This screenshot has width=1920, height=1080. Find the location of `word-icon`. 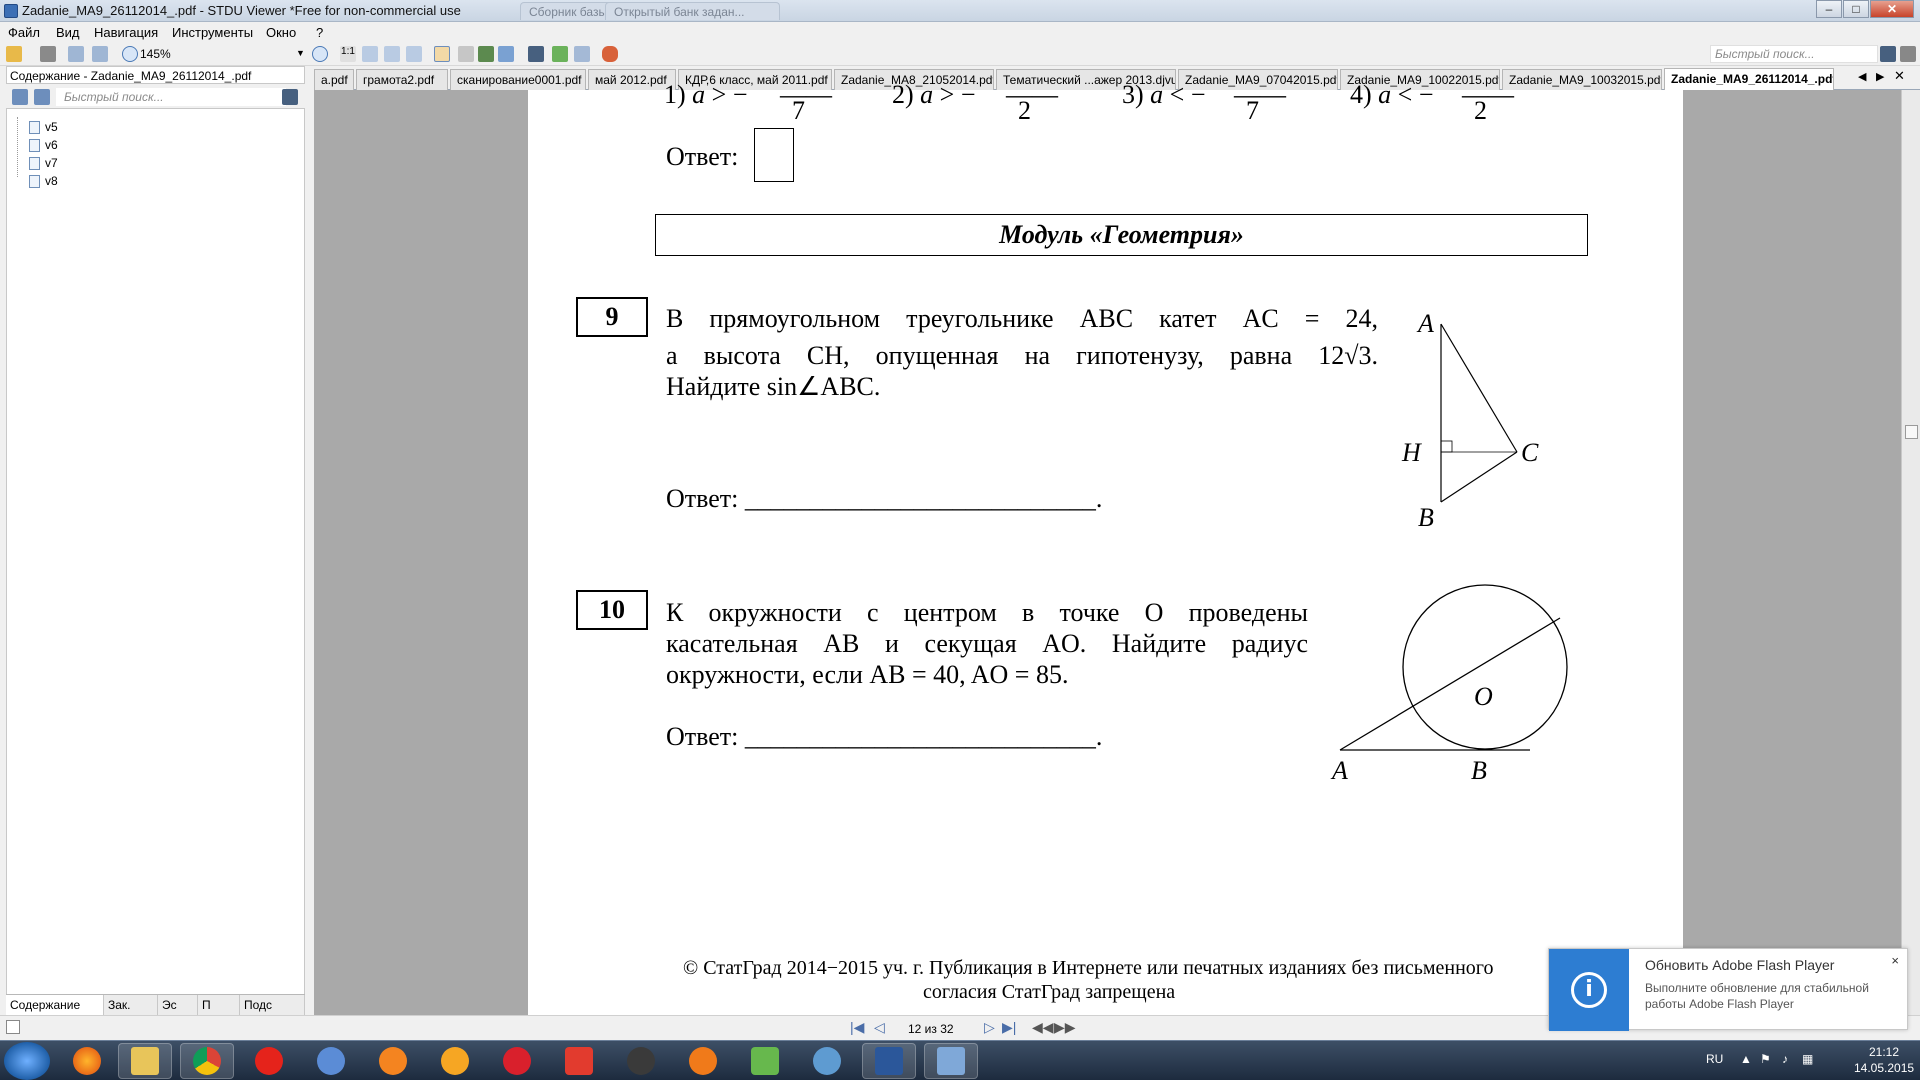

word-icon is located at coordinates (889, 1061).